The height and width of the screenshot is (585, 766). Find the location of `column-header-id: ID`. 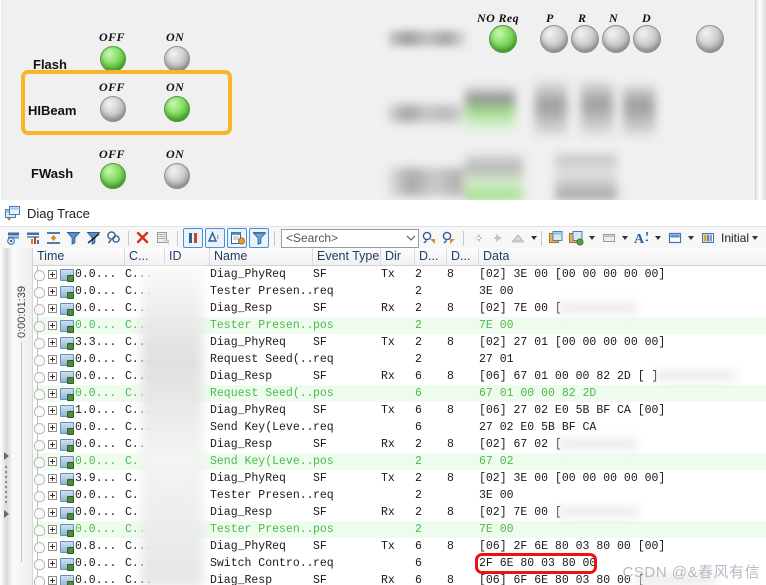

column-header-id: ID is located at coordinates (187, 256).